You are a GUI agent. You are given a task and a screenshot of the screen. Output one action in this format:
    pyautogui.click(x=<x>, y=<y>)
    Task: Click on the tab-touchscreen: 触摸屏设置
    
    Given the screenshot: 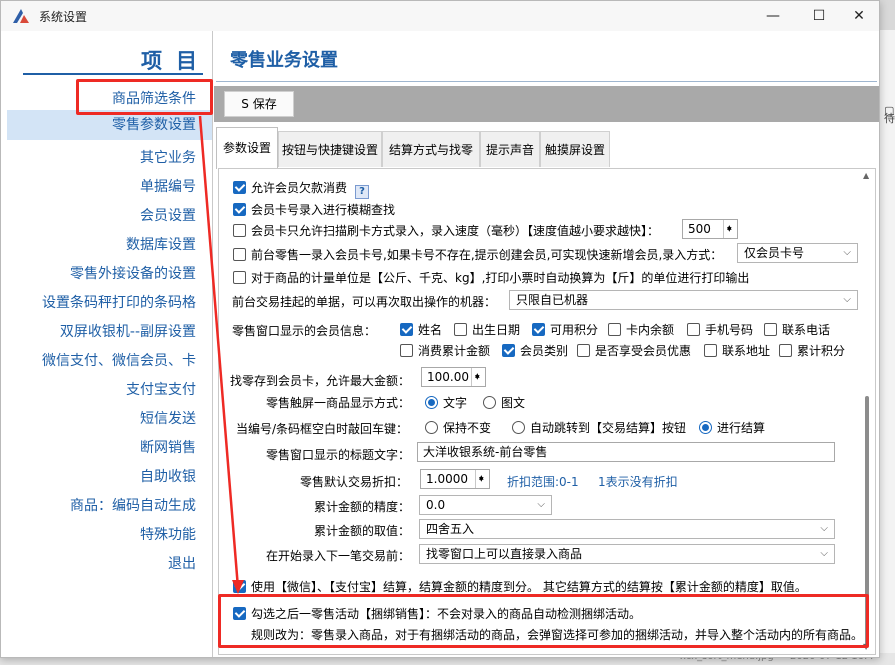 What is the action you would take?
    pyautogui.click(x=575, y=149)
    